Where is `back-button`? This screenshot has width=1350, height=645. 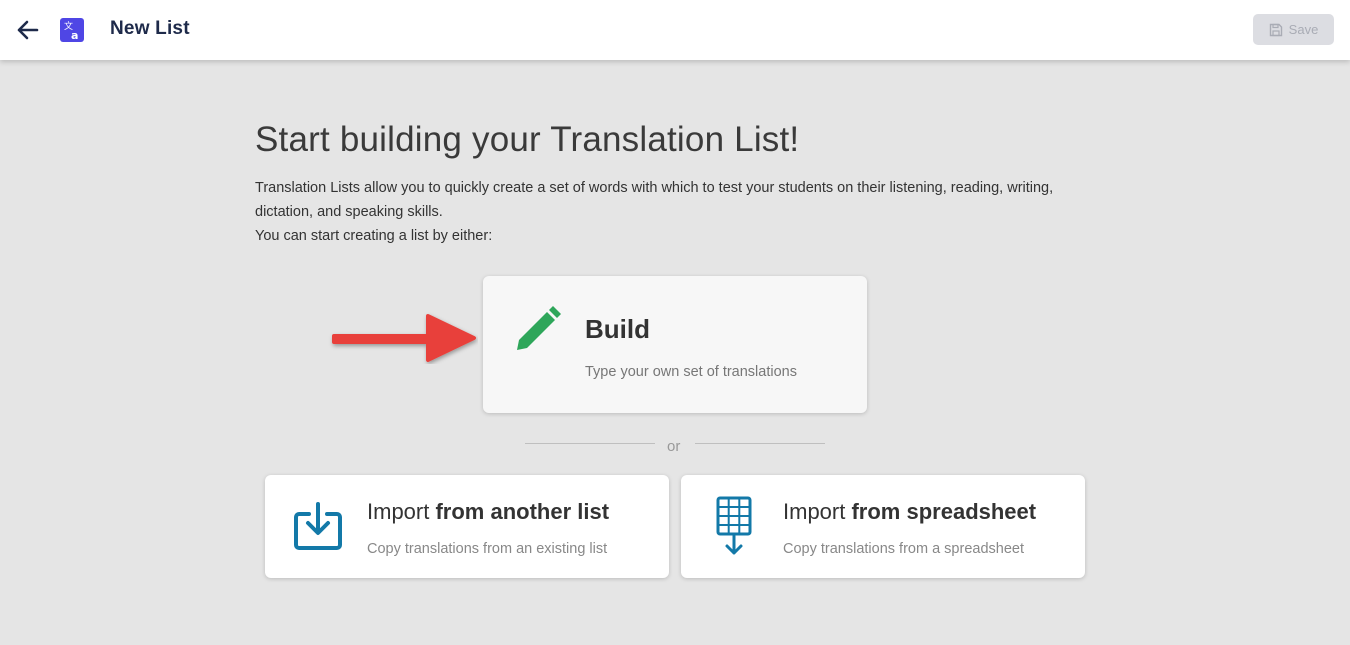
back-button is located at coordinates (28, 30).